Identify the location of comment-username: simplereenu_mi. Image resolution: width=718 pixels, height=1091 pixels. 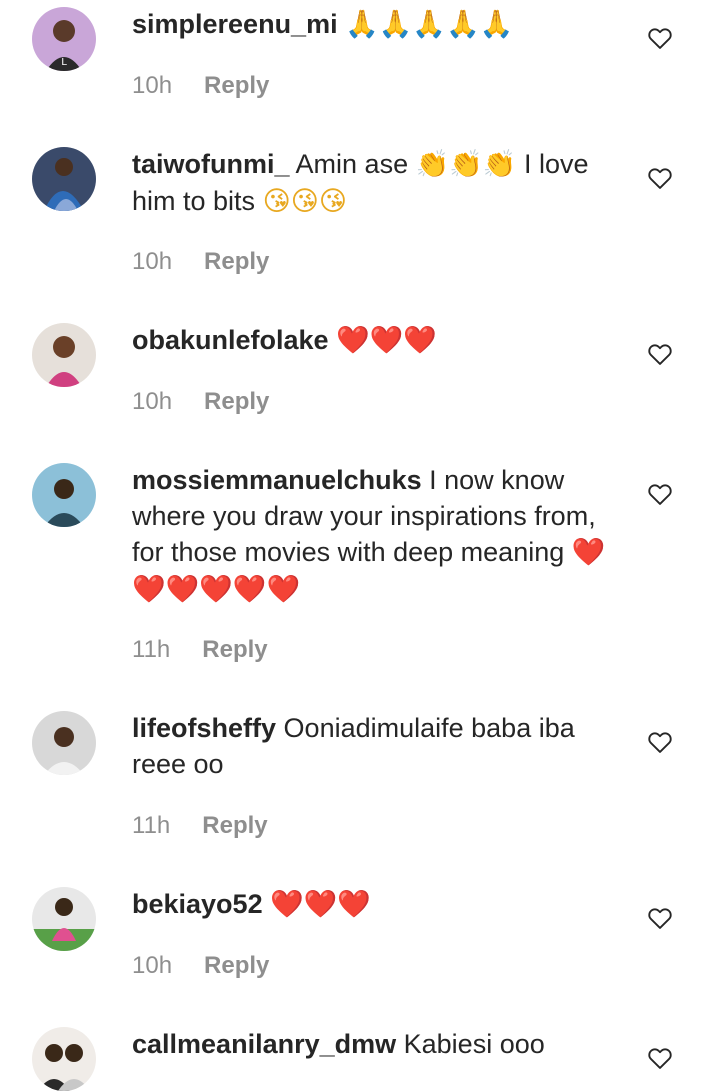
(235, 24).